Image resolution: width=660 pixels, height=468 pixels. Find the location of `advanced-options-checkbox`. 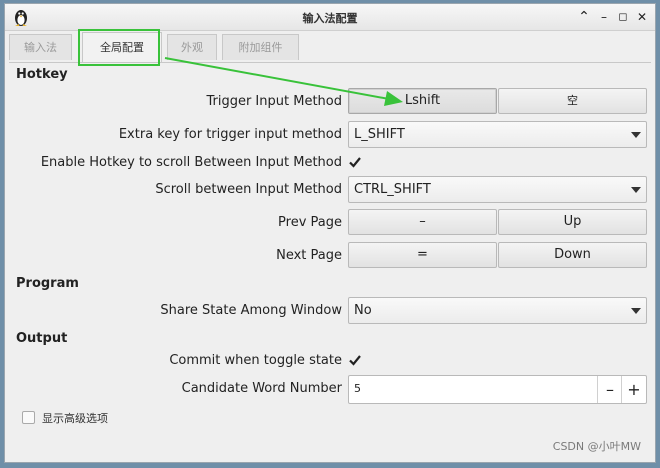

advanced-options-checkbox is located at coordinates (28, 417).